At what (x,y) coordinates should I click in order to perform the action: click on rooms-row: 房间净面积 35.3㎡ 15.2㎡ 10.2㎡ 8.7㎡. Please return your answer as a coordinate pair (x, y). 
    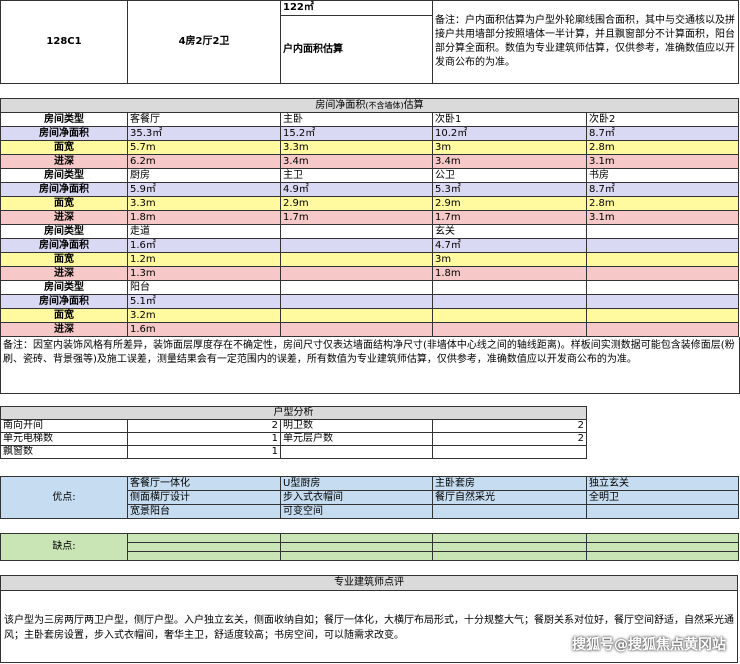
    Looking at the image, I should click on (370, 133).